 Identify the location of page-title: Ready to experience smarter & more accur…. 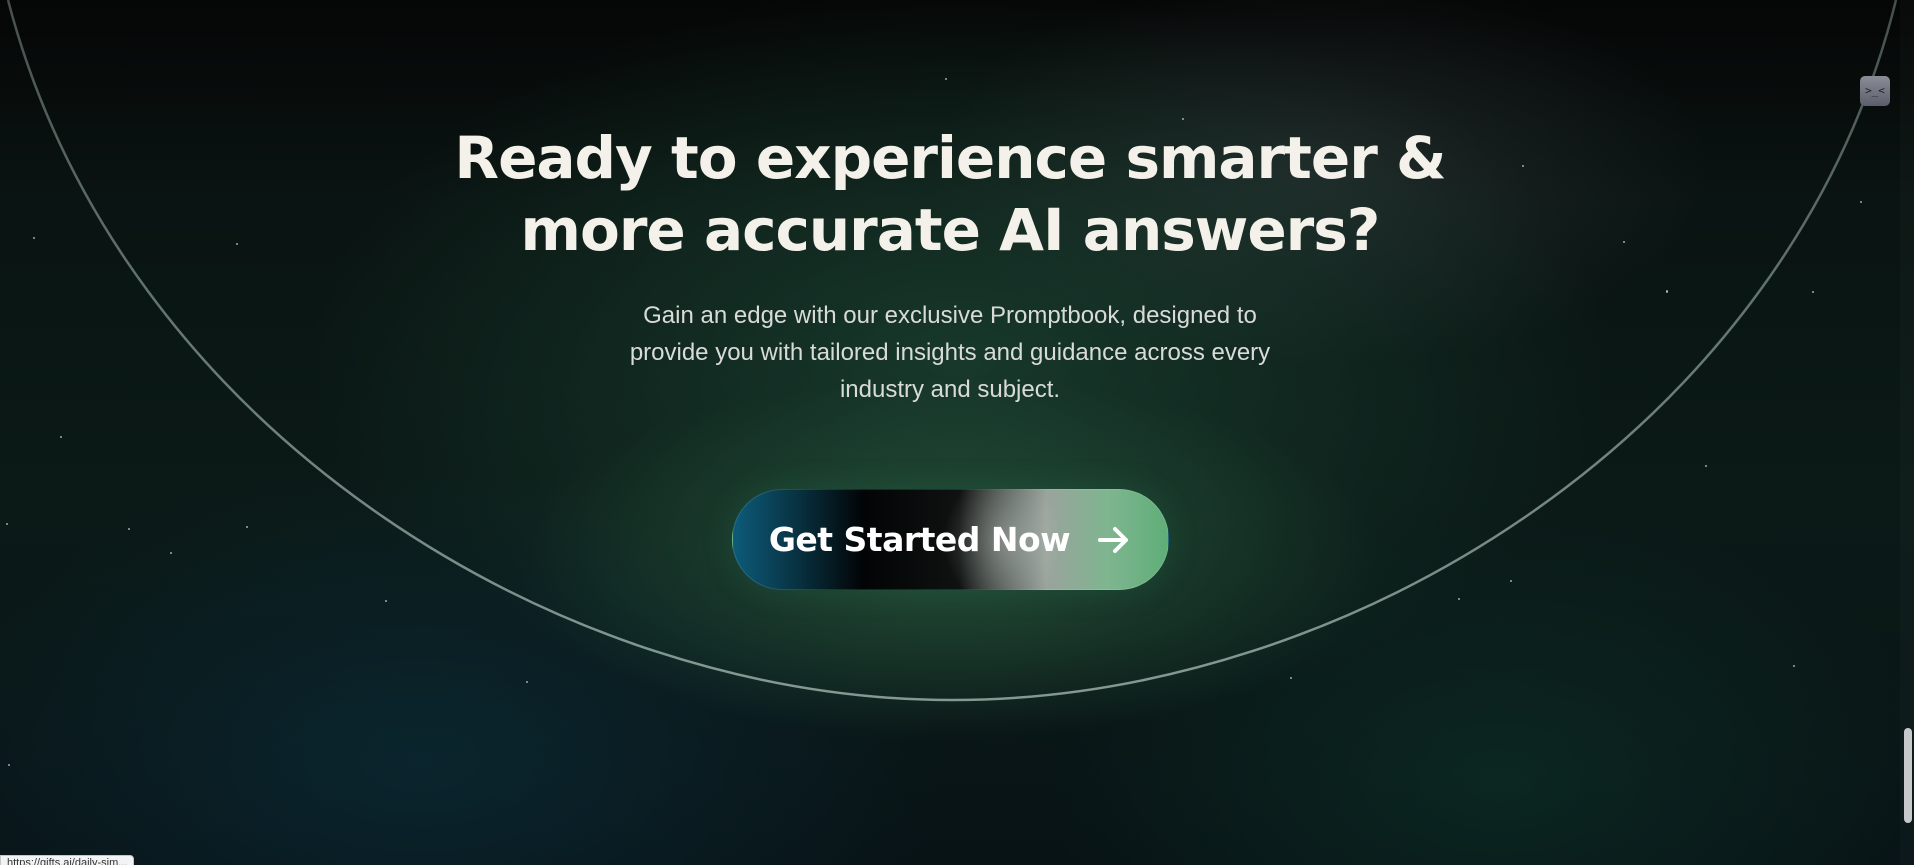
(950, 194).